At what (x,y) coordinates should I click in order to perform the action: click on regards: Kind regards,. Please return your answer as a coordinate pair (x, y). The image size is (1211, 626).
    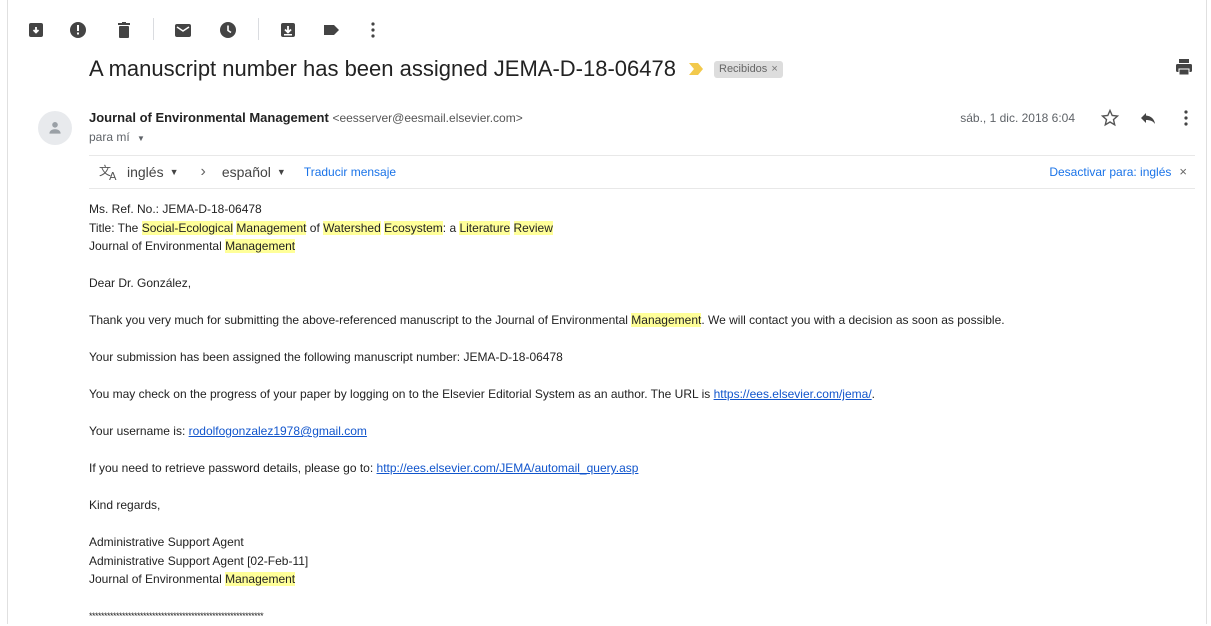
    Looking at the image, I should click on (125, 505).